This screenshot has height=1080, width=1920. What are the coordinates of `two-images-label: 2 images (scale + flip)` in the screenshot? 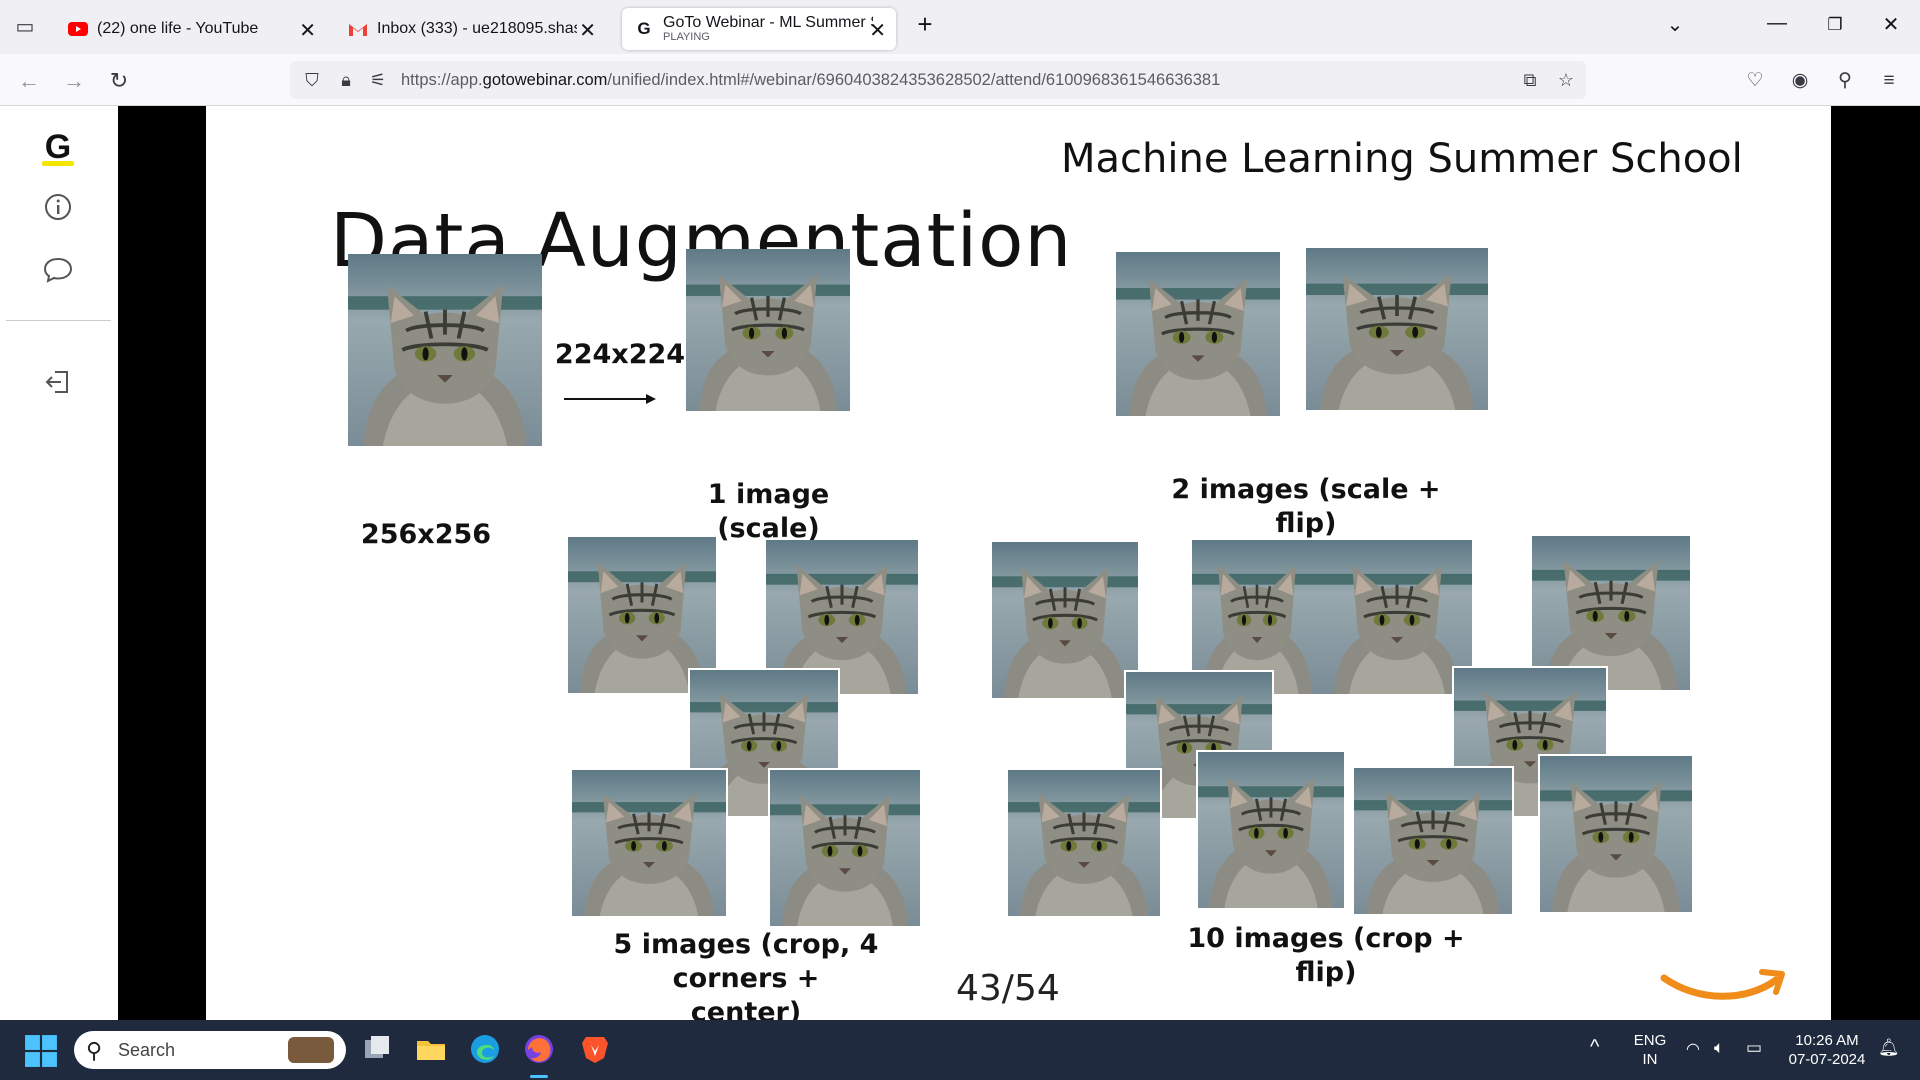 It's located at (1306, 506).